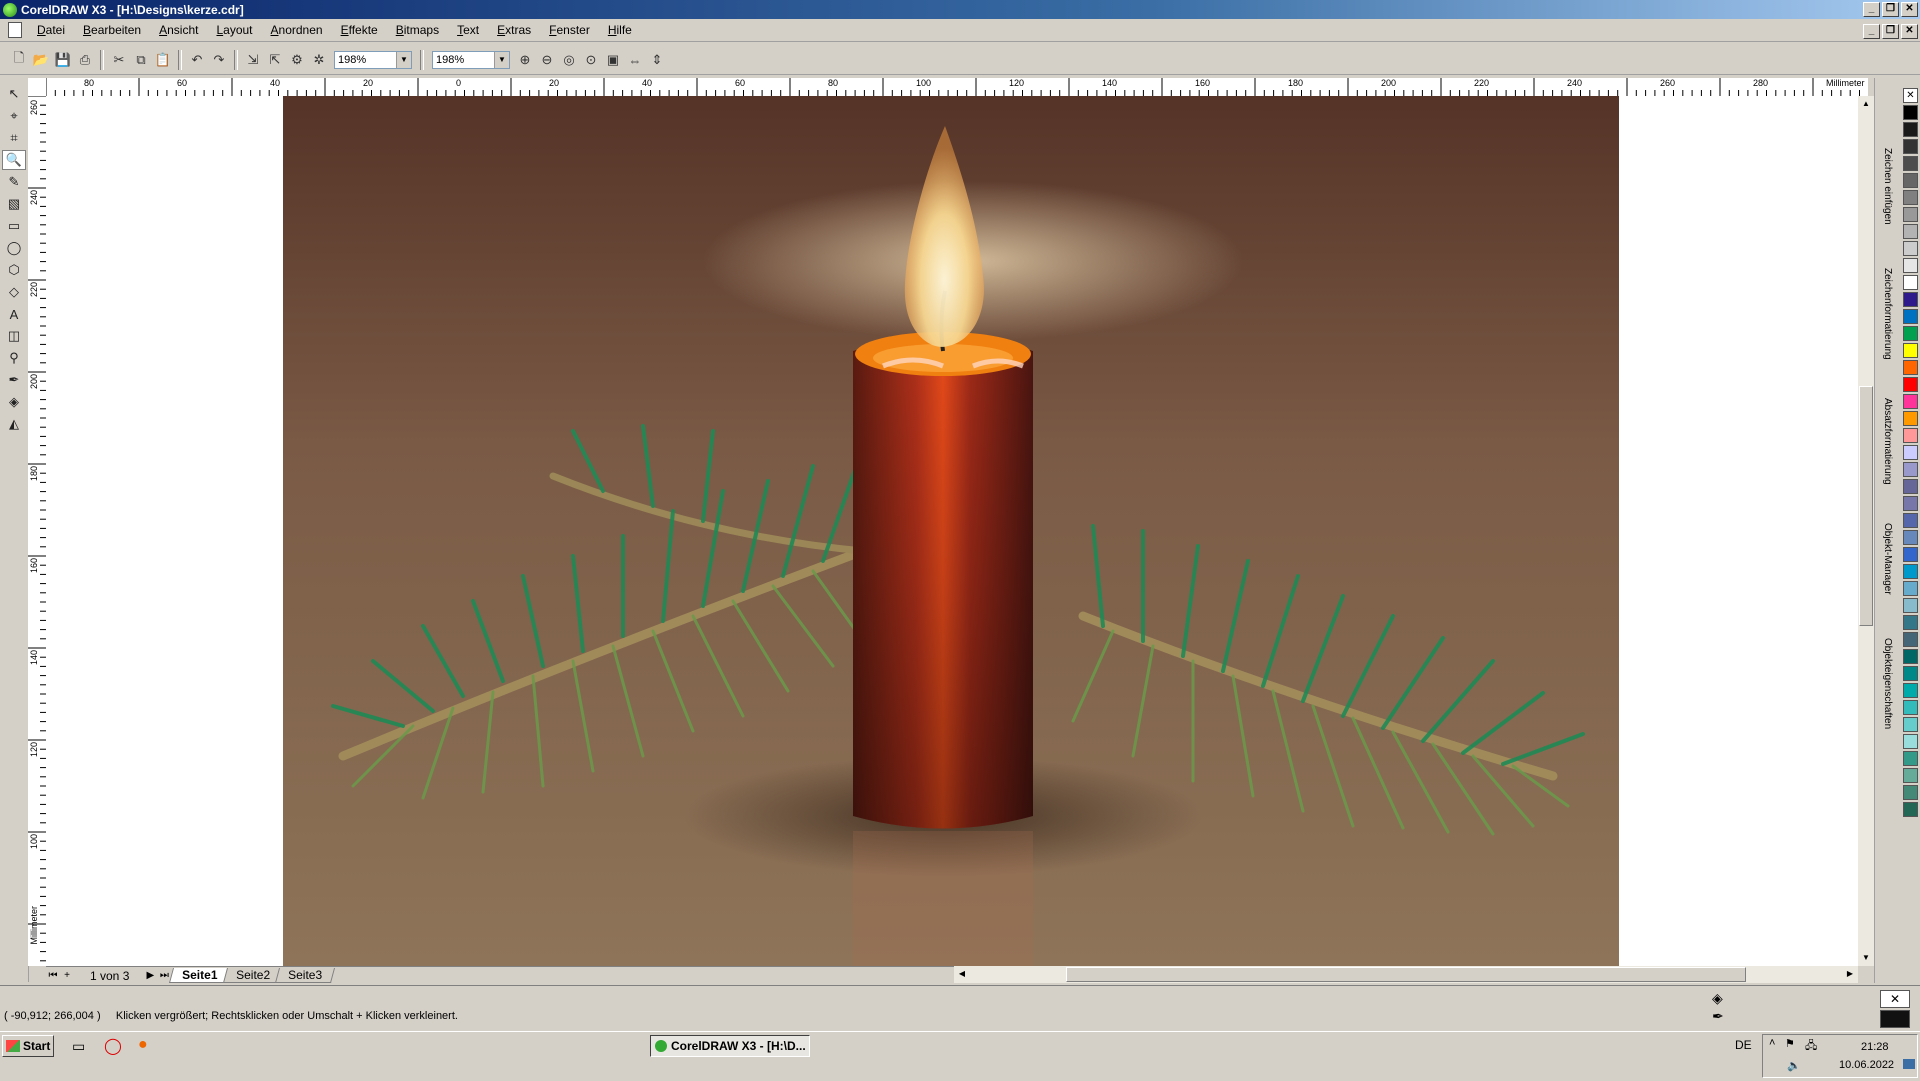 This screenshot has height=1081, width=1920. I want to click on outline-pen-icon: ✒, so click(1718, 1016).